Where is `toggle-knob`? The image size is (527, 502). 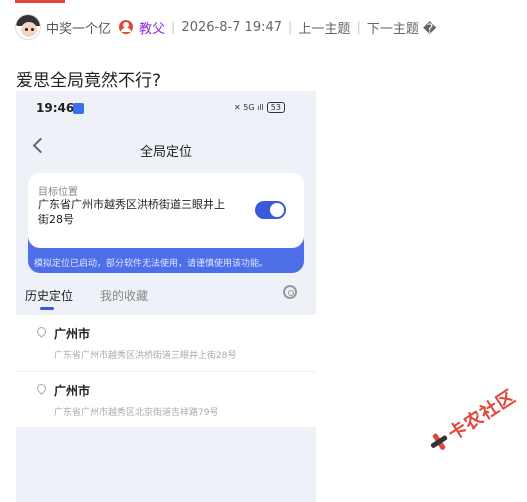 toggle-knob is located at coordinates (277, 210).